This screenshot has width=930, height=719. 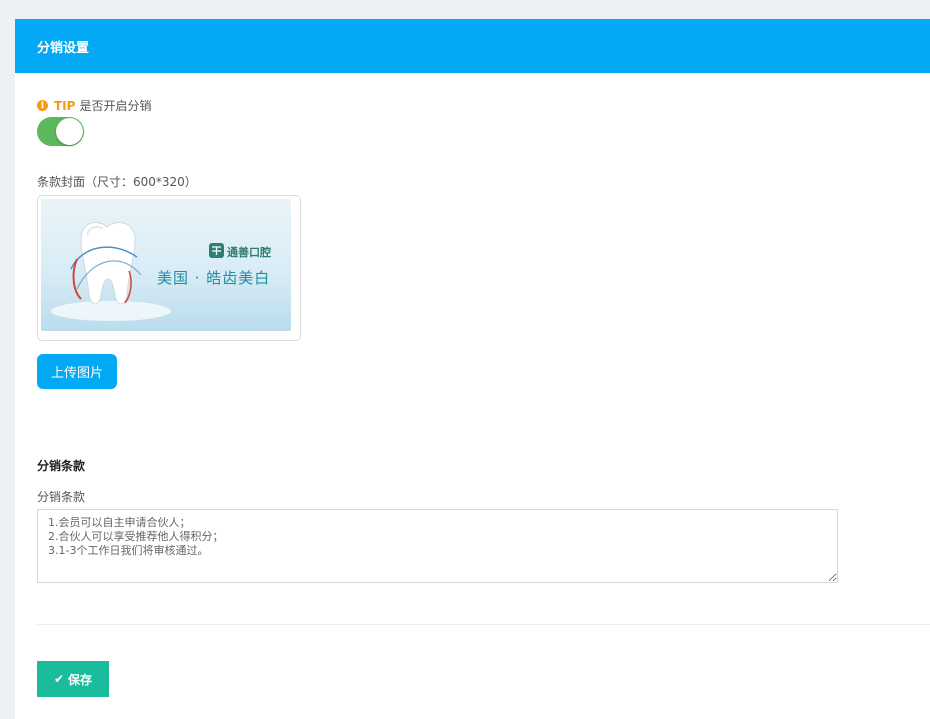 I want to click on terms-field-label: 分销条款, so click(x=61, y=497).